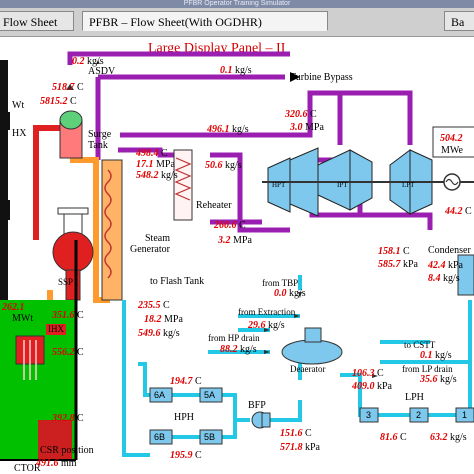  Describe the element at coordinates (171, 333) in the screenshot. I see `fw-flow-unit: kg/s` at that location.